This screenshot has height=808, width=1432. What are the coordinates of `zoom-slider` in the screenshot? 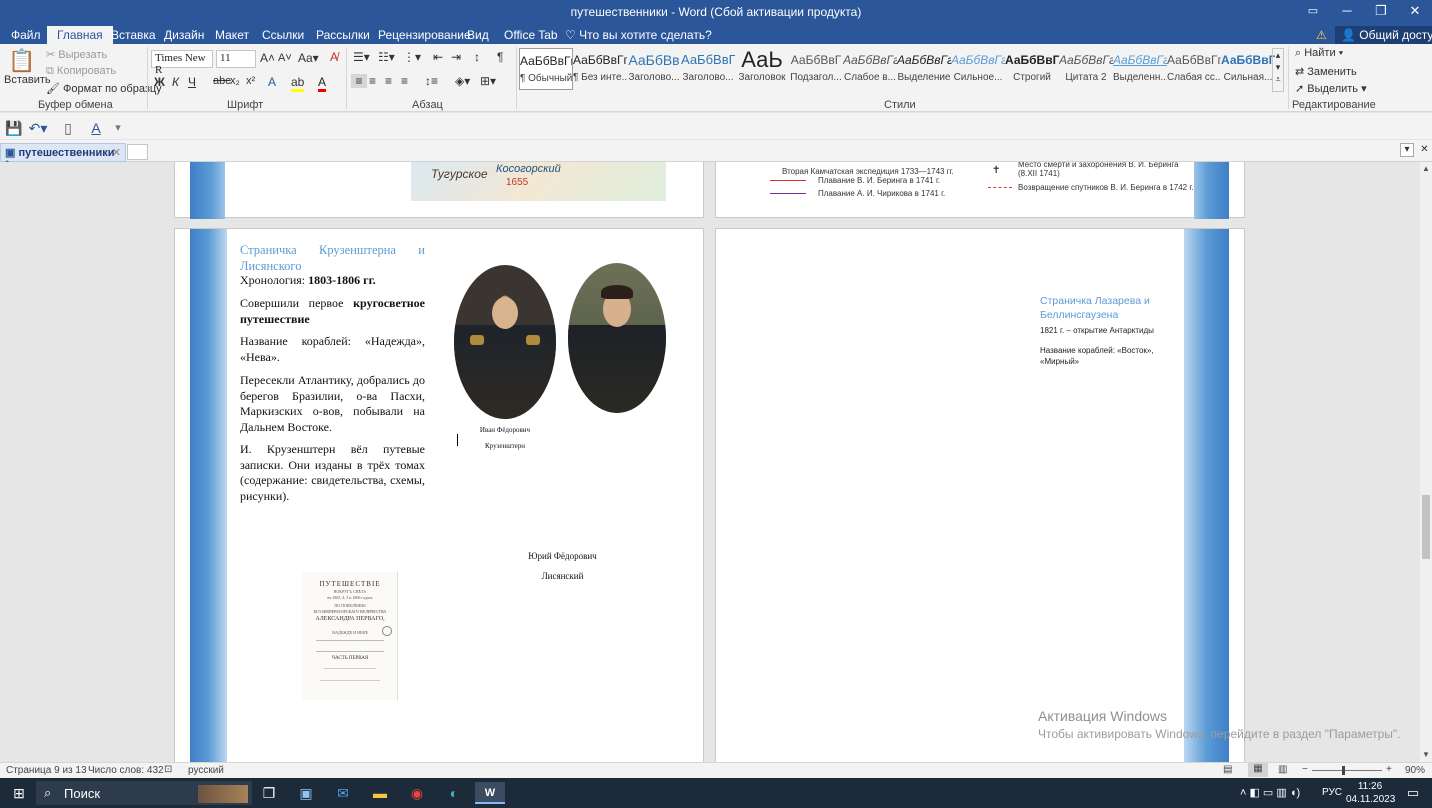 It's located at (1347, 770).